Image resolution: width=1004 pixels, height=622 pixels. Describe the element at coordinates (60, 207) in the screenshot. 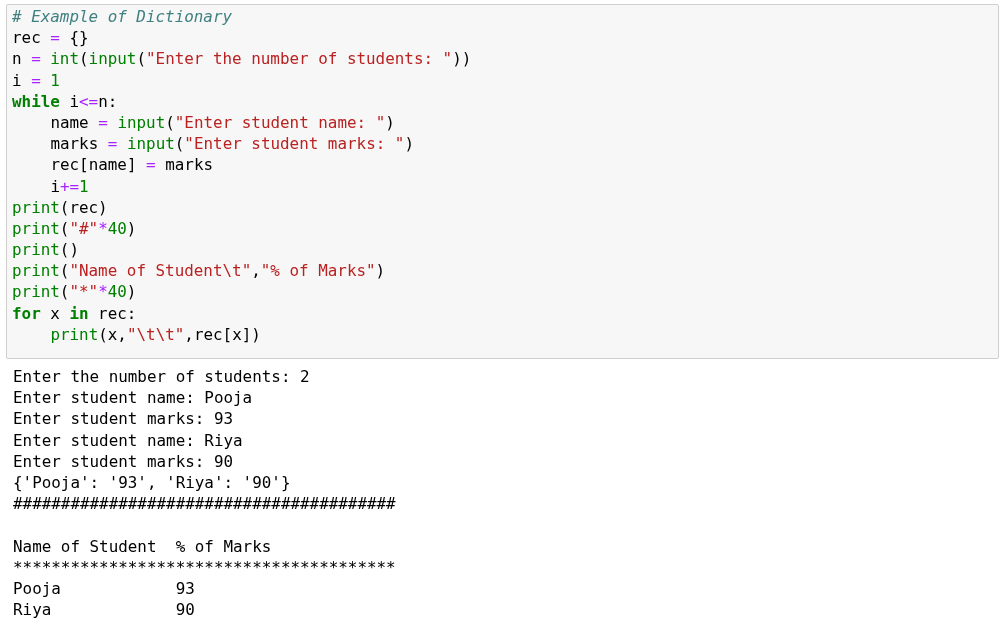

I see `code-line: print(rec)` at that location.